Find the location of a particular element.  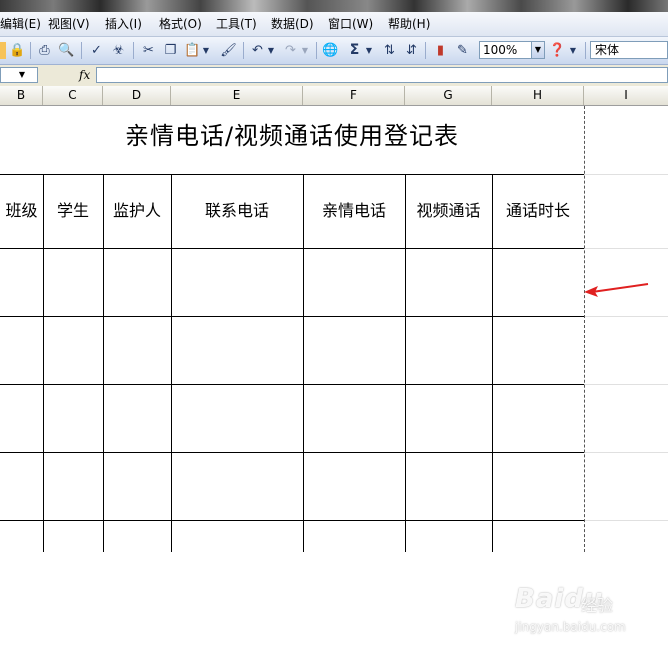

baidu-watermark: Baidu 经验 jingyan.baidu.com is located at coordinates (585, 615).